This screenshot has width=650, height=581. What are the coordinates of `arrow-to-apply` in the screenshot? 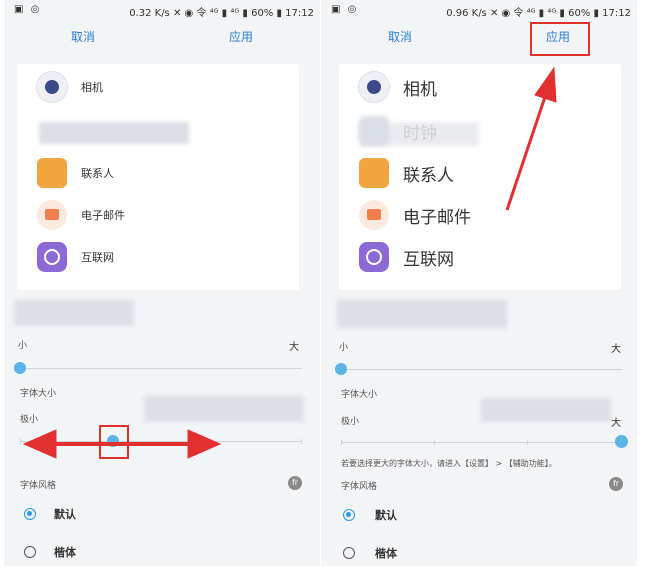 It's located at (531, 138).